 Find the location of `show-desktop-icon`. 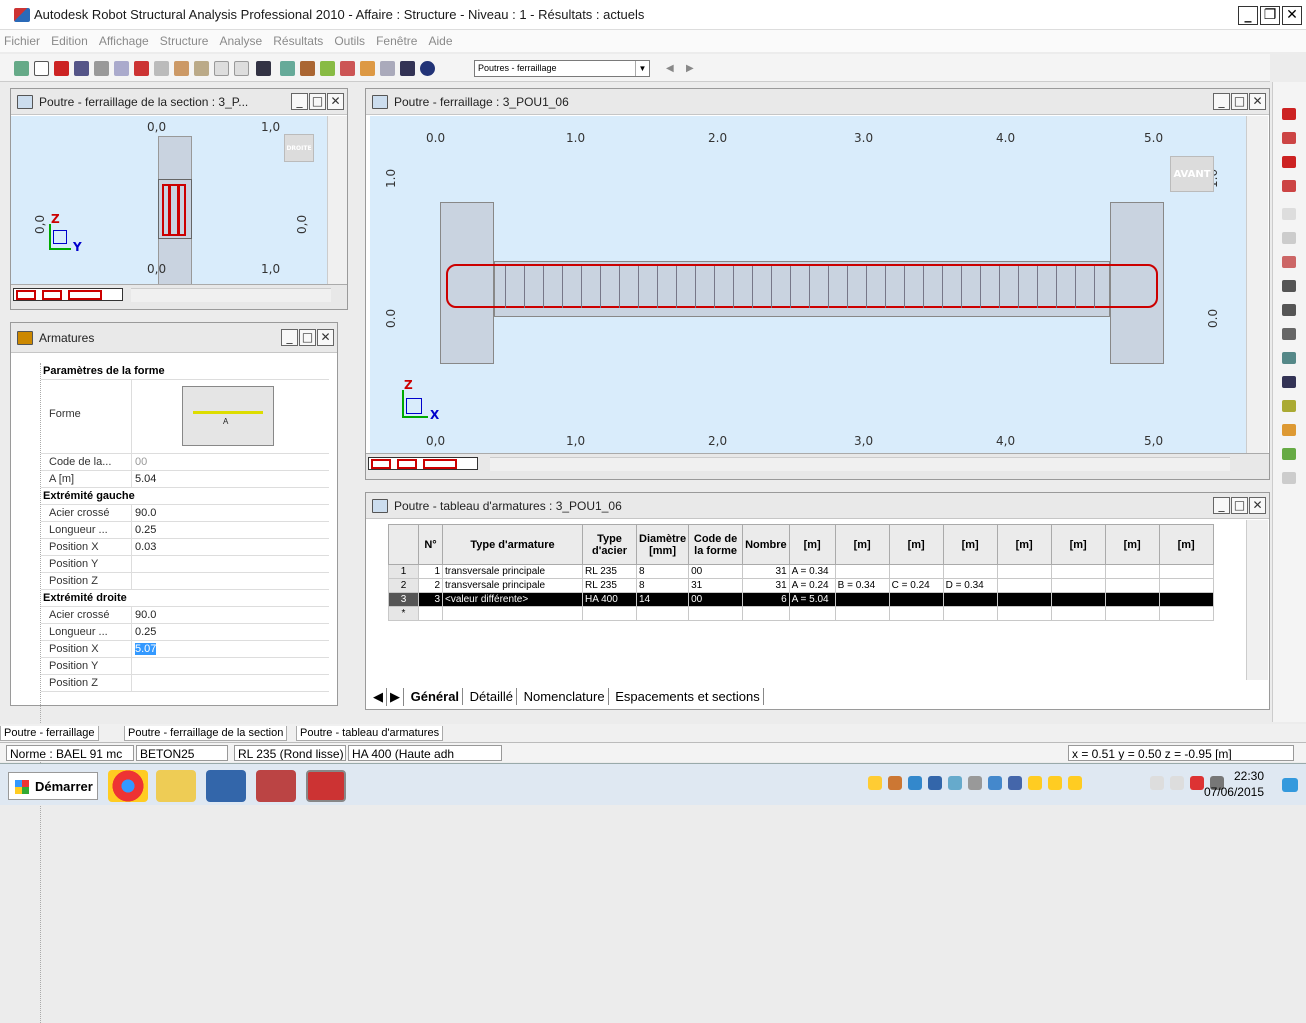

show-desktop-icon is located at coordinates (1290, 785).